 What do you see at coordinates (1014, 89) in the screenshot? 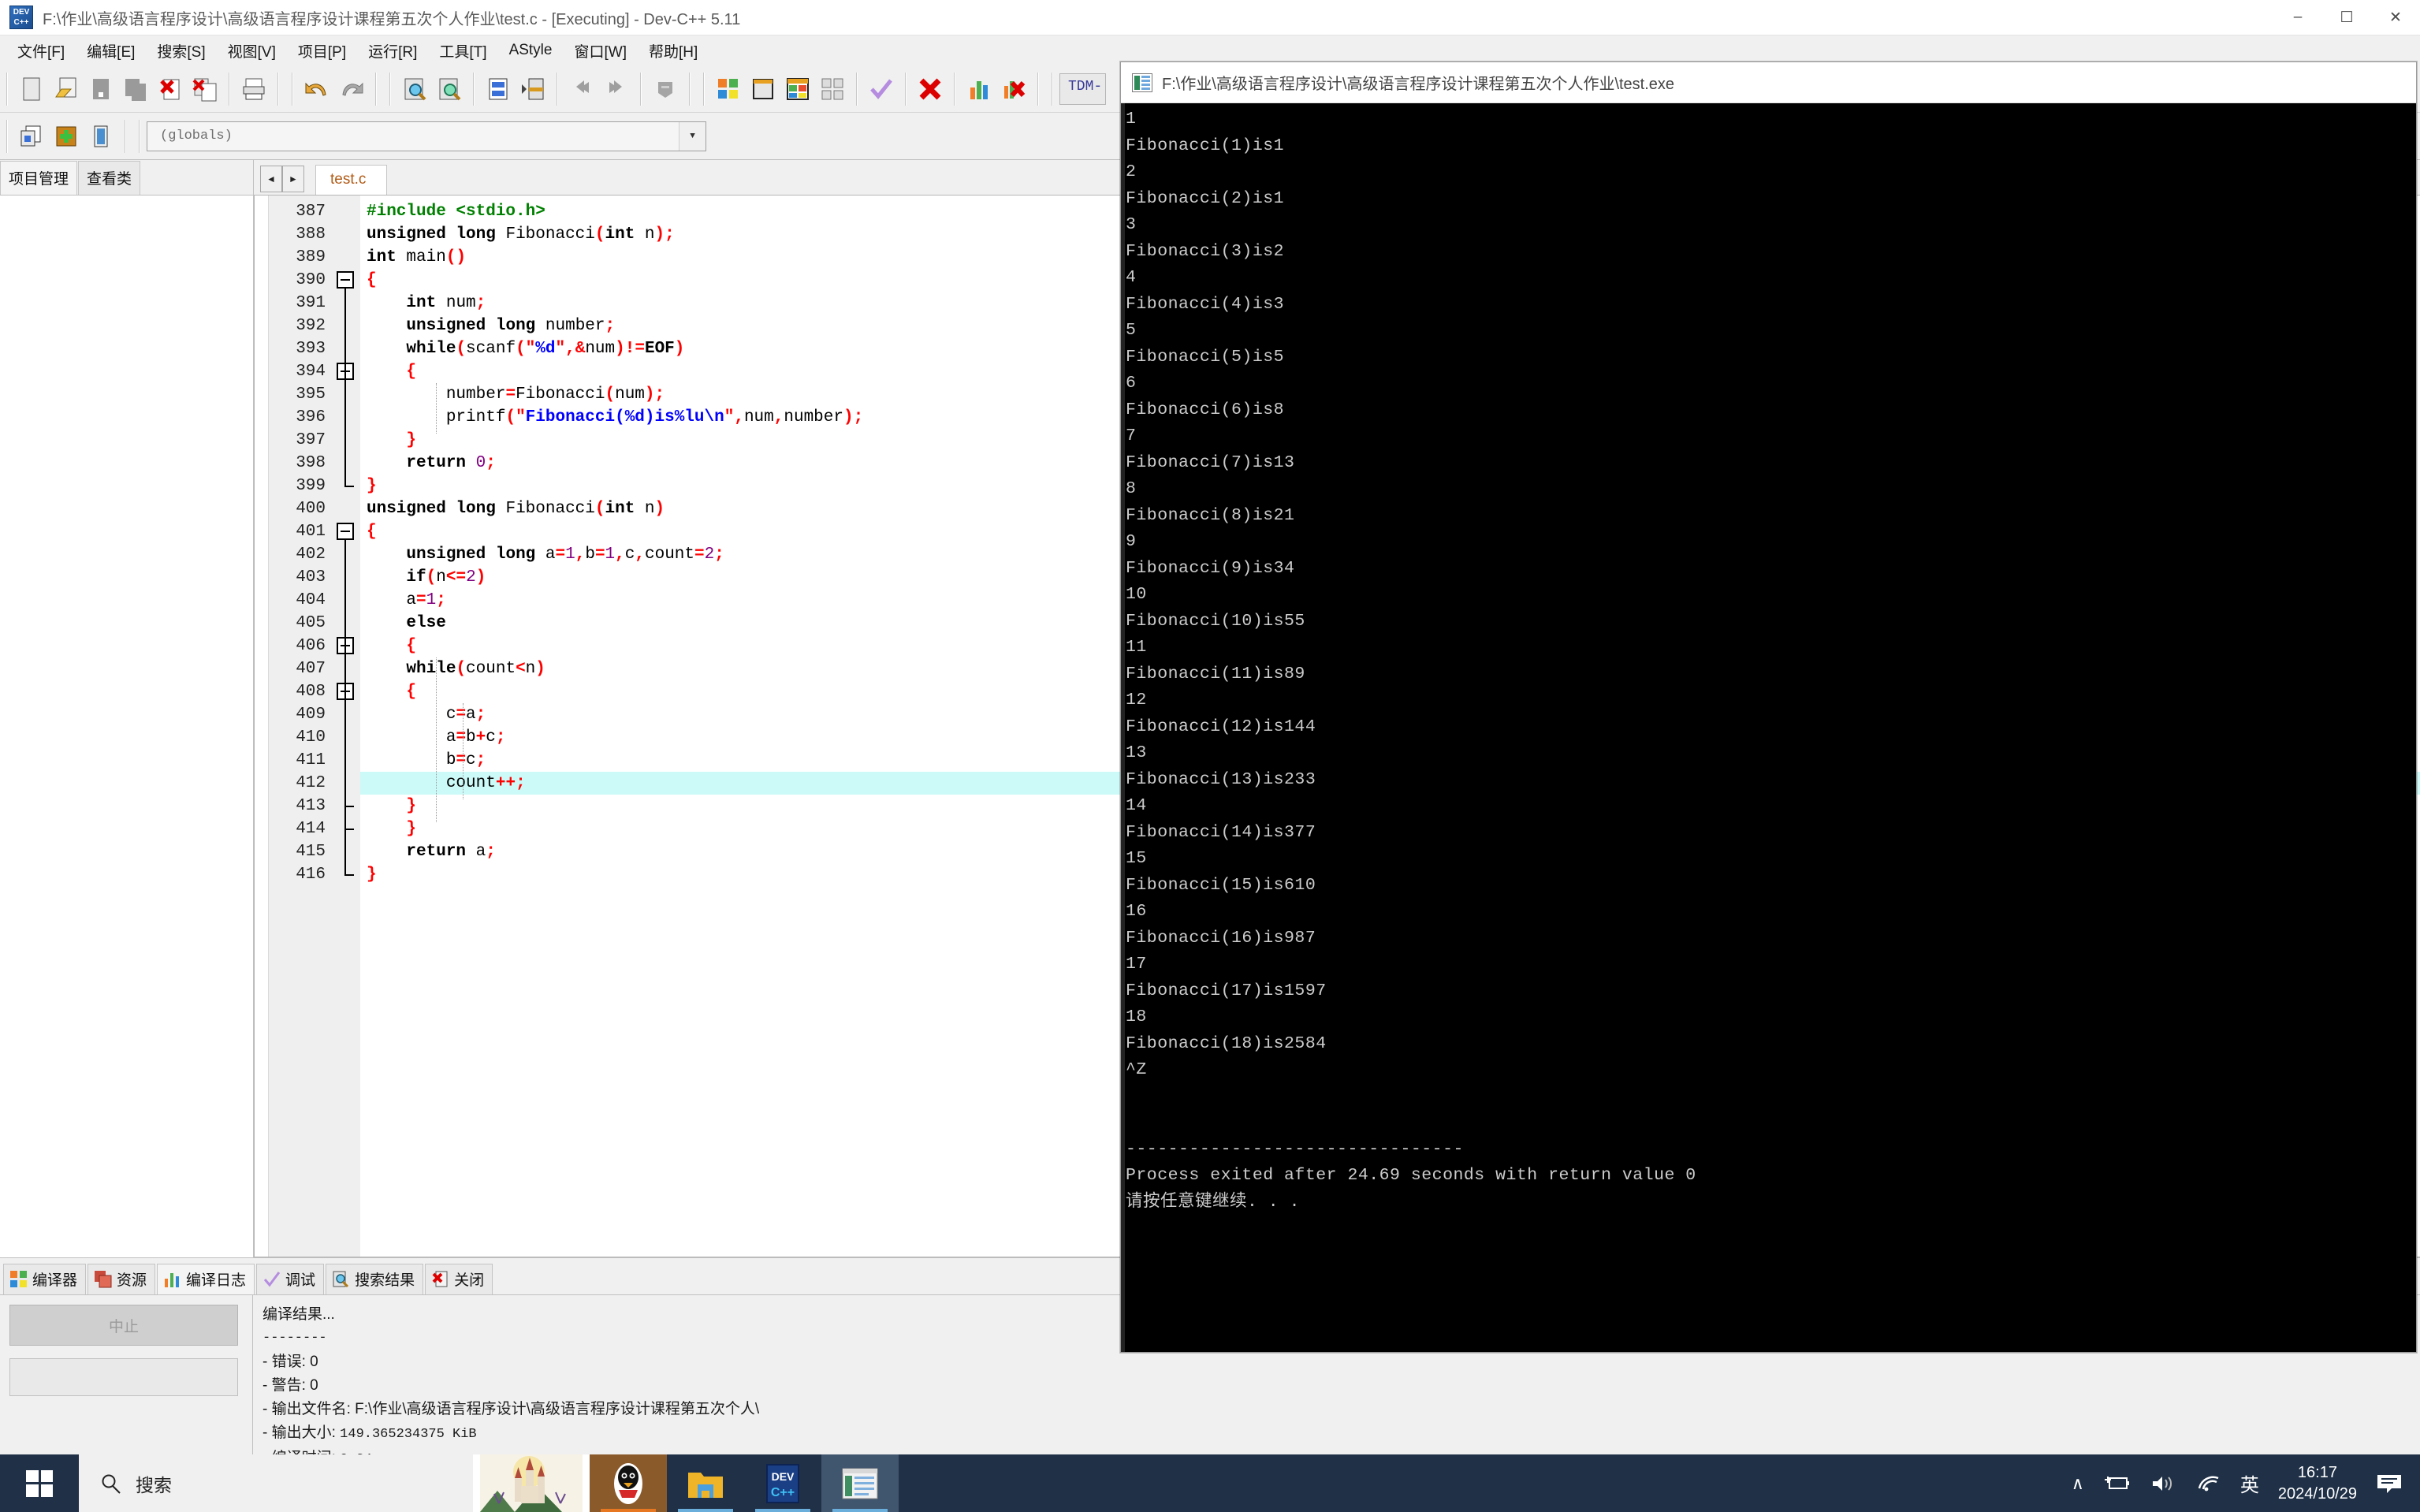
I see `delete-profile-icon` at bounding box center [1014, 89].